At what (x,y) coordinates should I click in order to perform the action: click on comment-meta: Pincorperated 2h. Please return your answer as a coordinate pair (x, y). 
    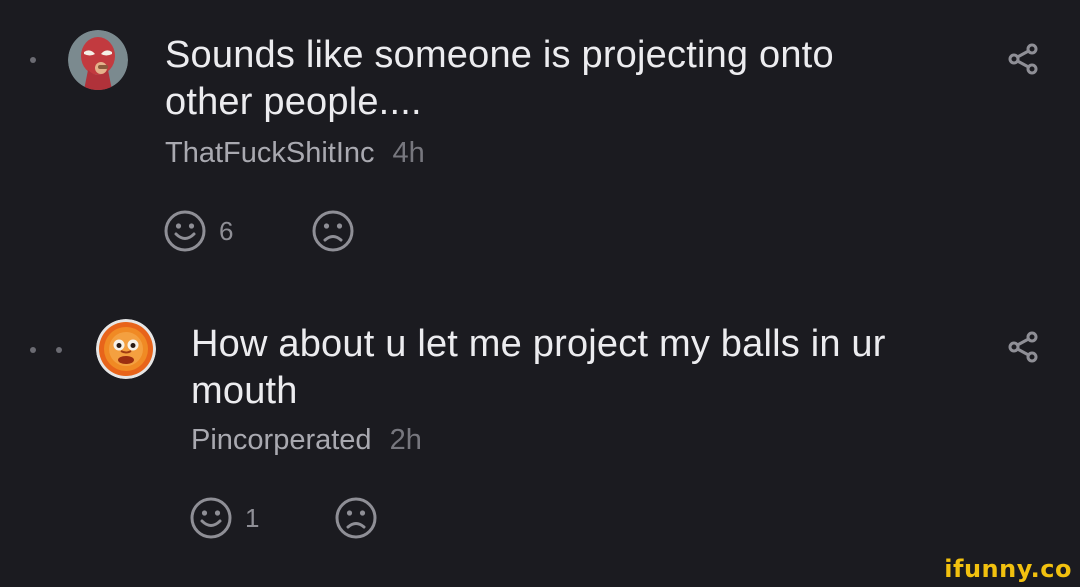
    Looking at the image, I should click on (306, 440).